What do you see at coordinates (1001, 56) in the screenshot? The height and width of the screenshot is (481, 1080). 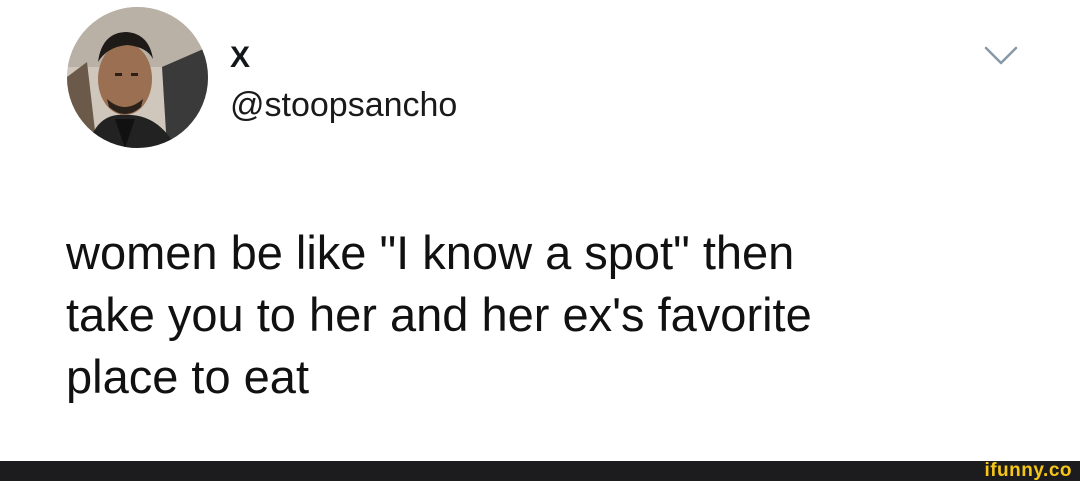 I see `chevron-down-icon` at bounding box center [1001, 56].